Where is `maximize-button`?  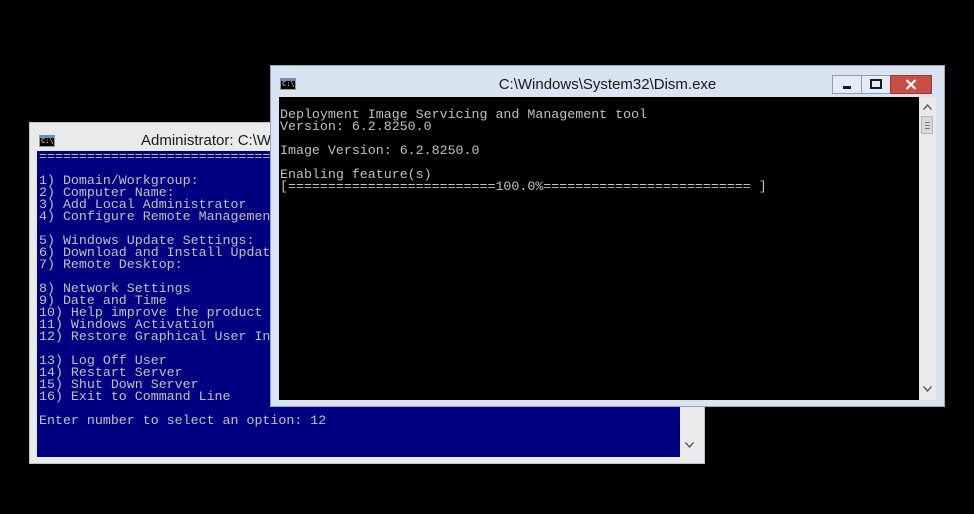 maximize-button is located at coordinates (876, 84).